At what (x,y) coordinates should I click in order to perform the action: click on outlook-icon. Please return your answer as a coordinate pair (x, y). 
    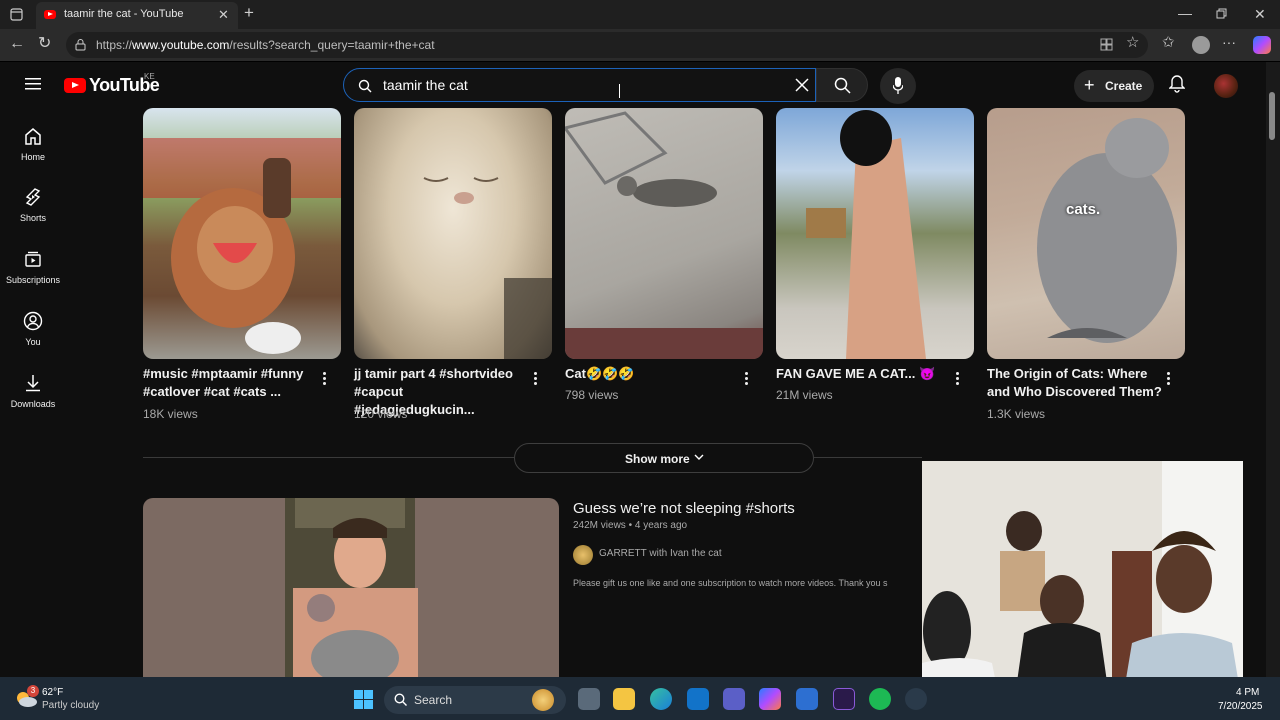
    Looking at the image, I should click on (698, 699).